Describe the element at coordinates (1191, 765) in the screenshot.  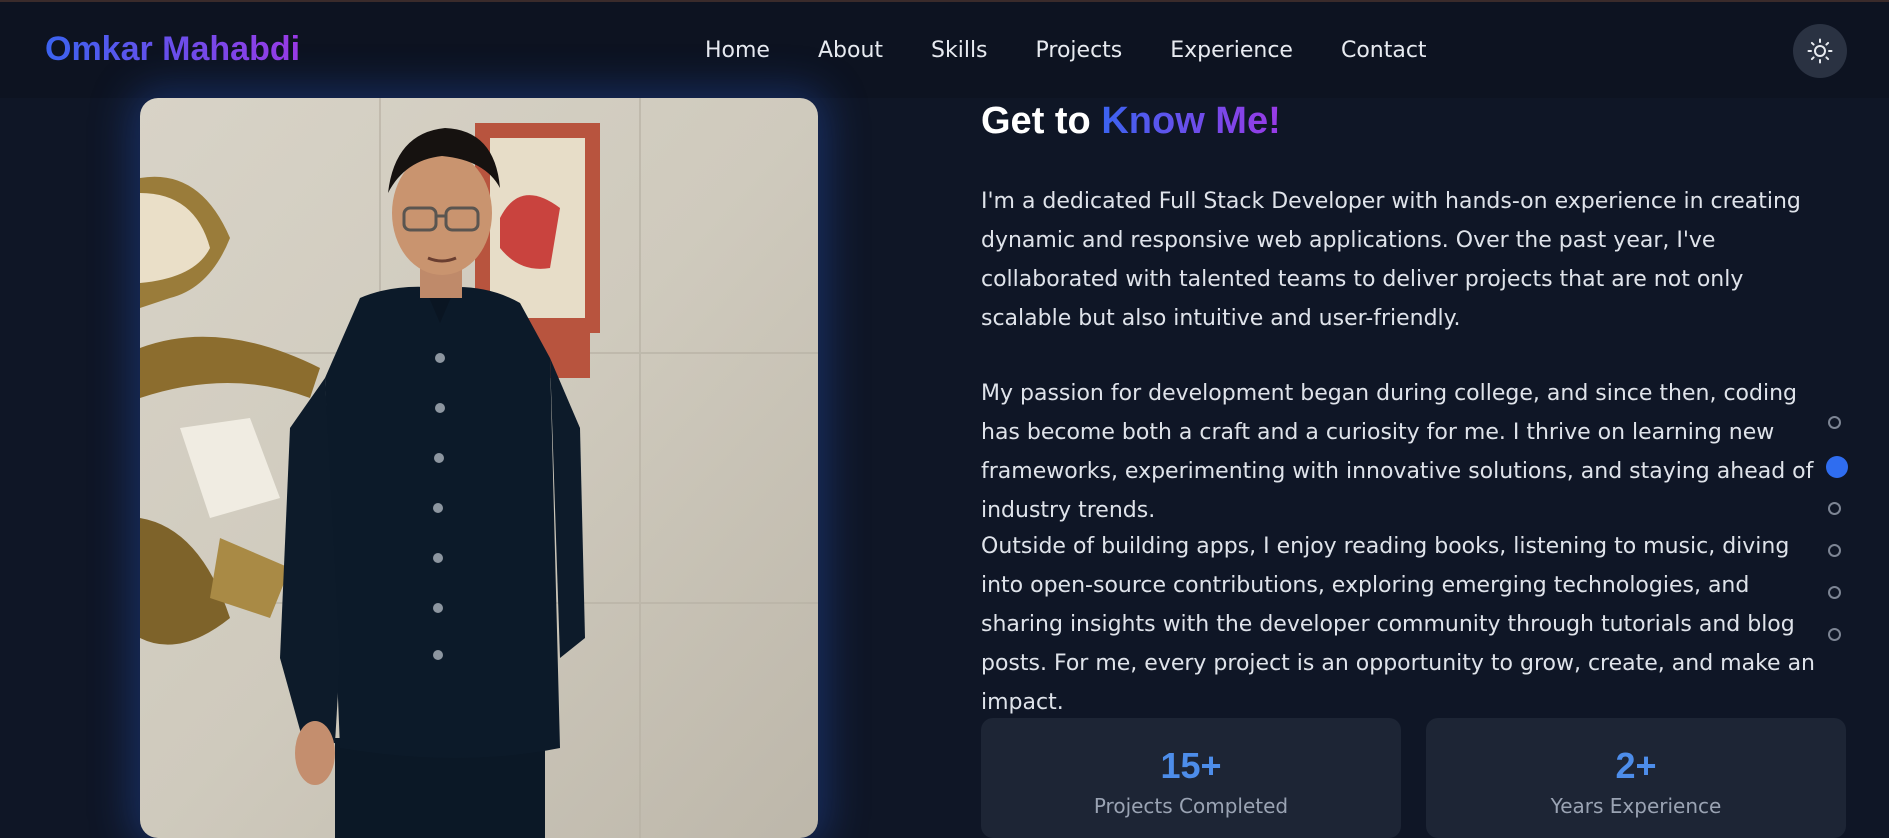
I see `stat-value: 15+` at that location.